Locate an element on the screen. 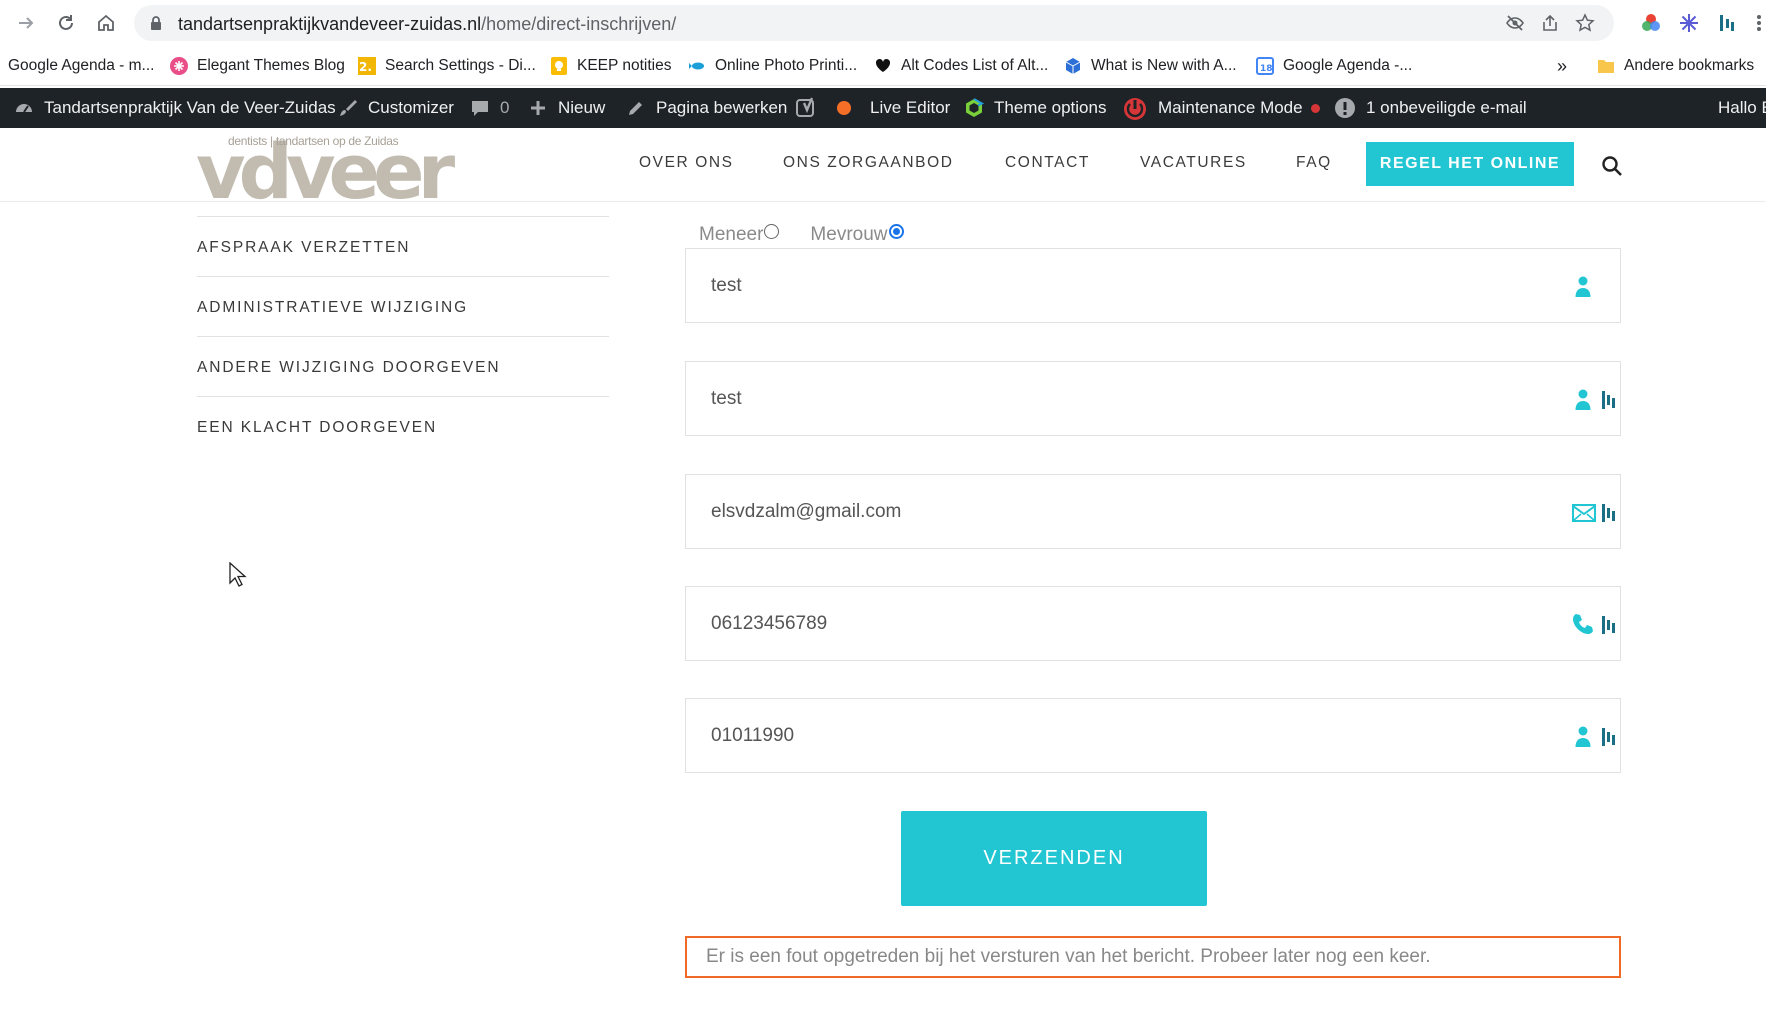 The height and width of the screenshot is (1012, 1766). color-picker-extension-icon is located at coordinates (1651, 23).